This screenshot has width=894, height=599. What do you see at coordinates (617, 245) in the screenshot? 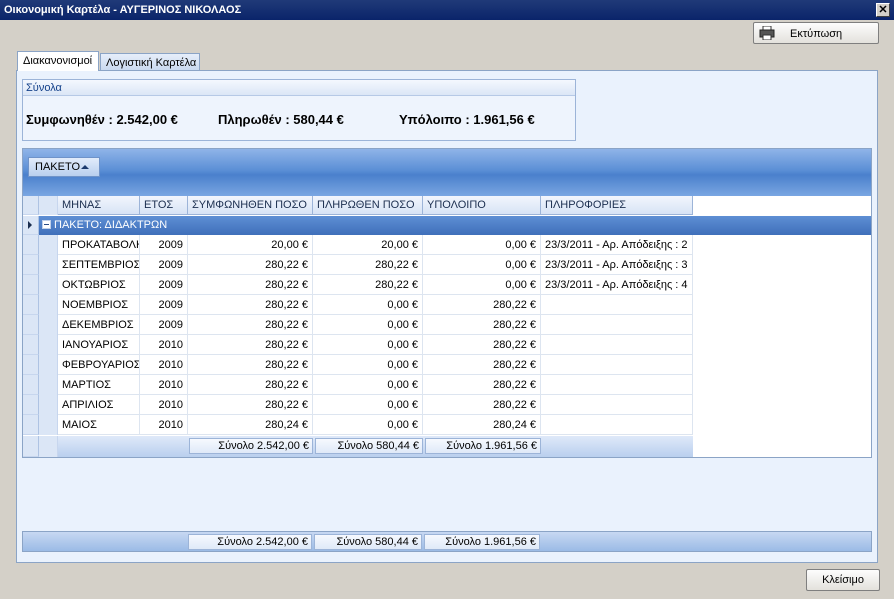
I see `cell-info: 23/3/2011 - Αρ. Απόδειξης : 2` at bounding box center [617, 245].